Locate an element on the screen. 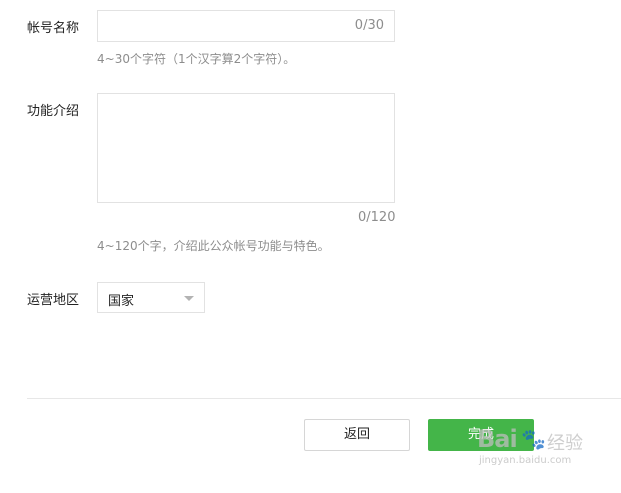 This screenshot has width=621, height=493. region-selected-value: 国家 is located at coordinates (121, 301).